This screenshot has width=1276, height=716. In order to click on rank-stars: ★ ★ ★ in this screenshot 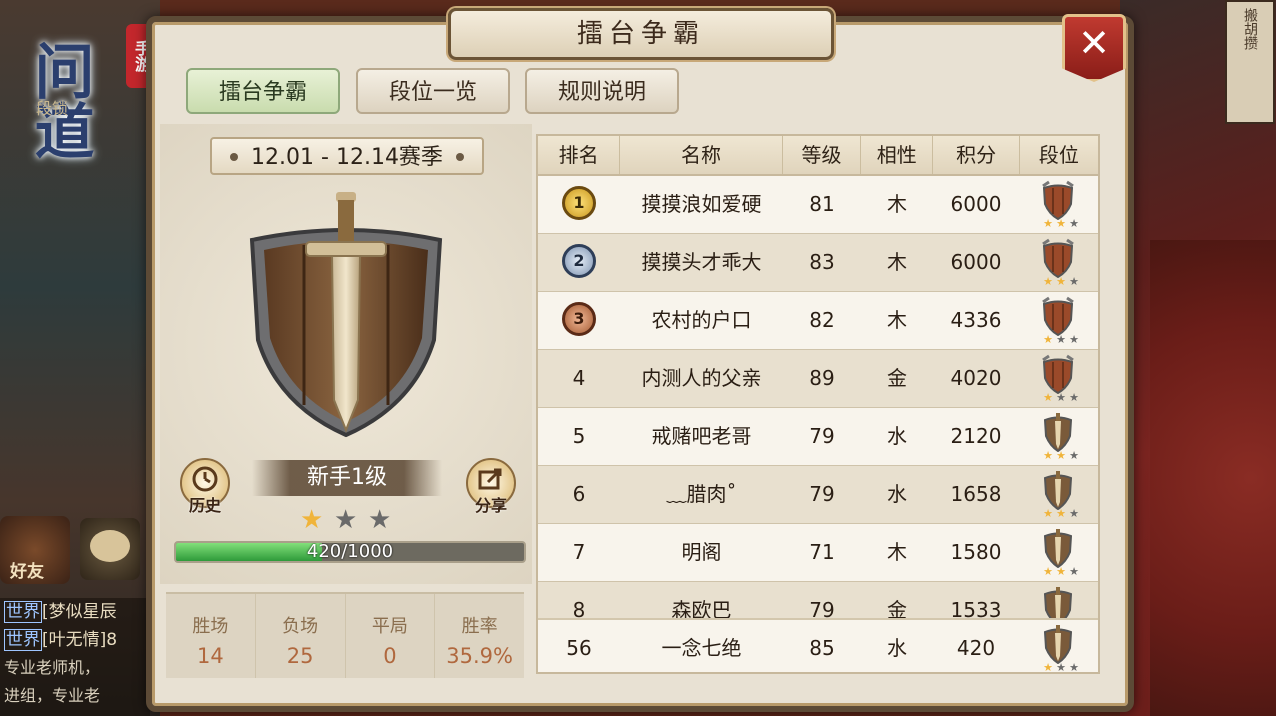, I will do `click(350, 520)`.